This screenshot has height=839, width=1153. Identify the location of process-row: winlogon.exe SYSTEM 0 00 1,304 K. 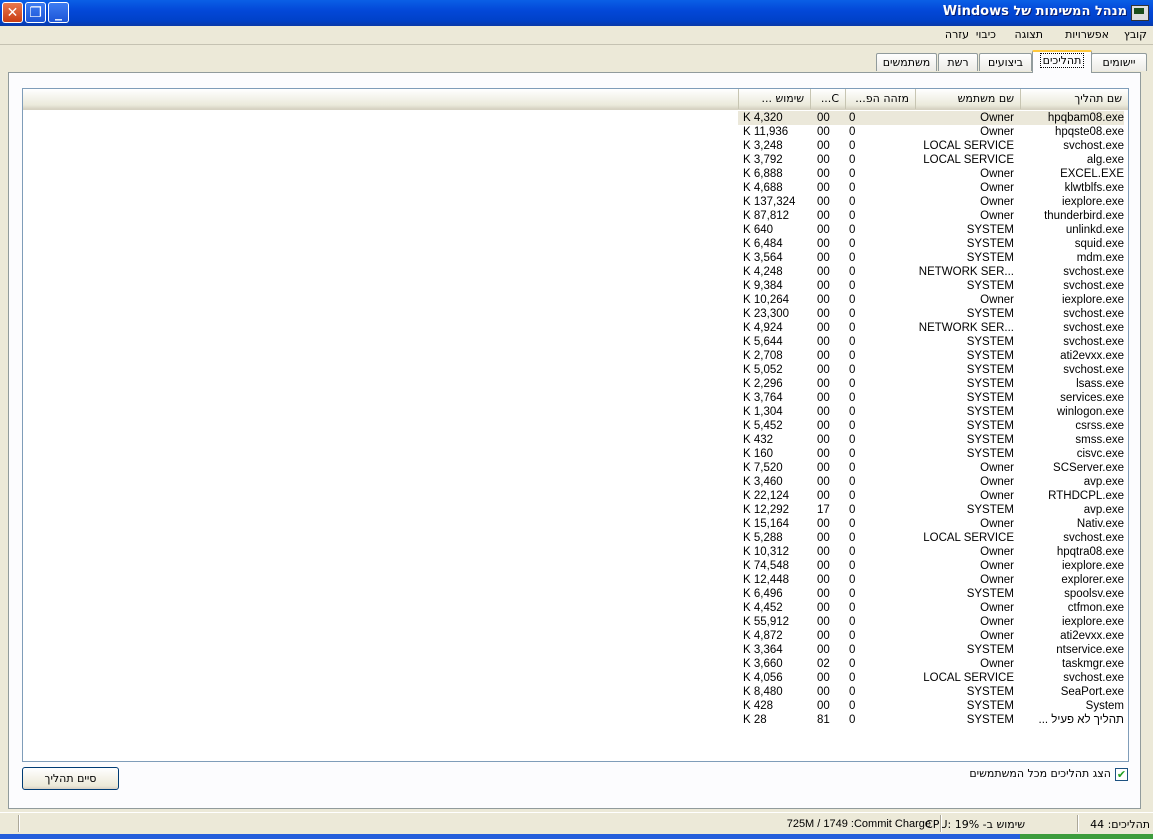
(575, 412).